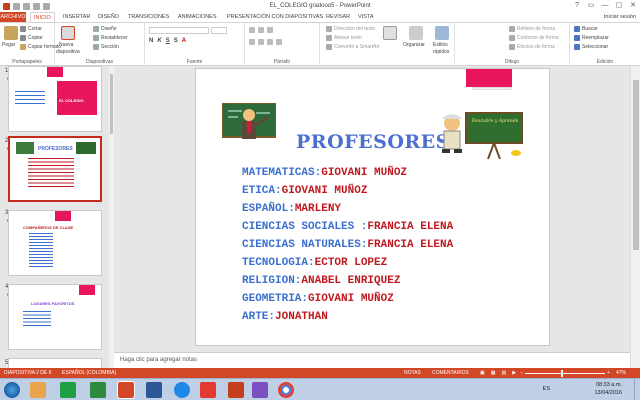 The image size is (640, 400). Describe the element at coordinates (261, 30) in the screenshot. I see `numbering-icon` at that location.